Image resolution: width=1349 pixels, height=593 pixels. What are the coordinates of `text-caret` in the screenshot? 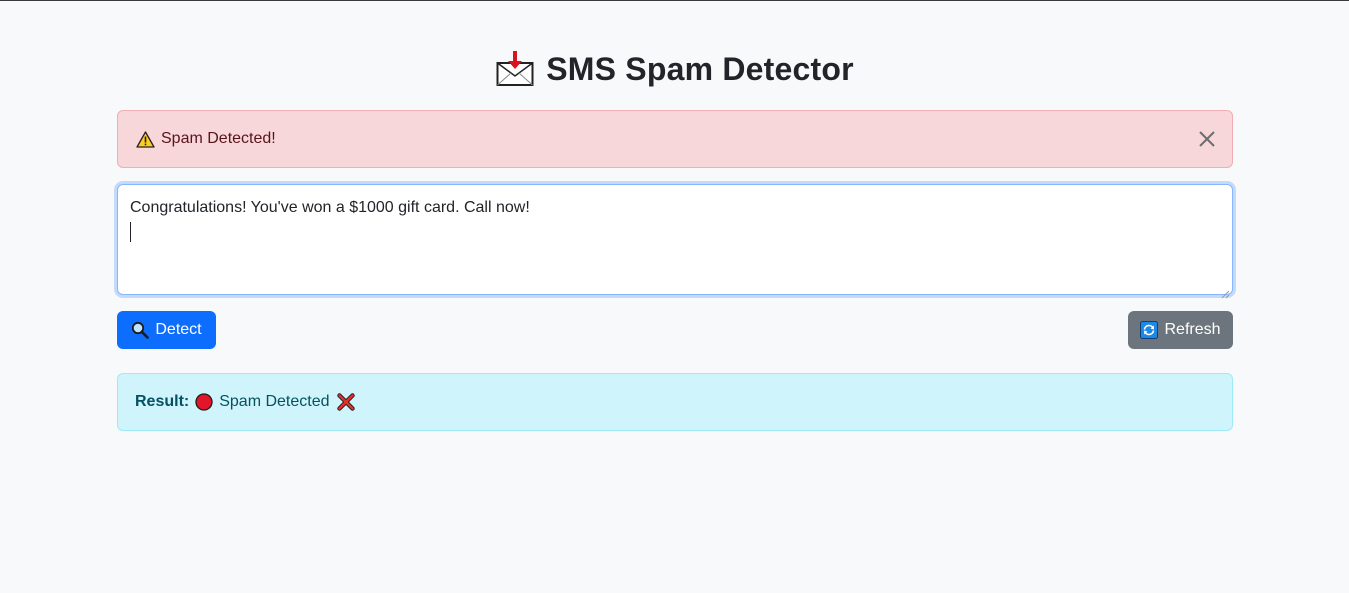 It's located at (130, 232).